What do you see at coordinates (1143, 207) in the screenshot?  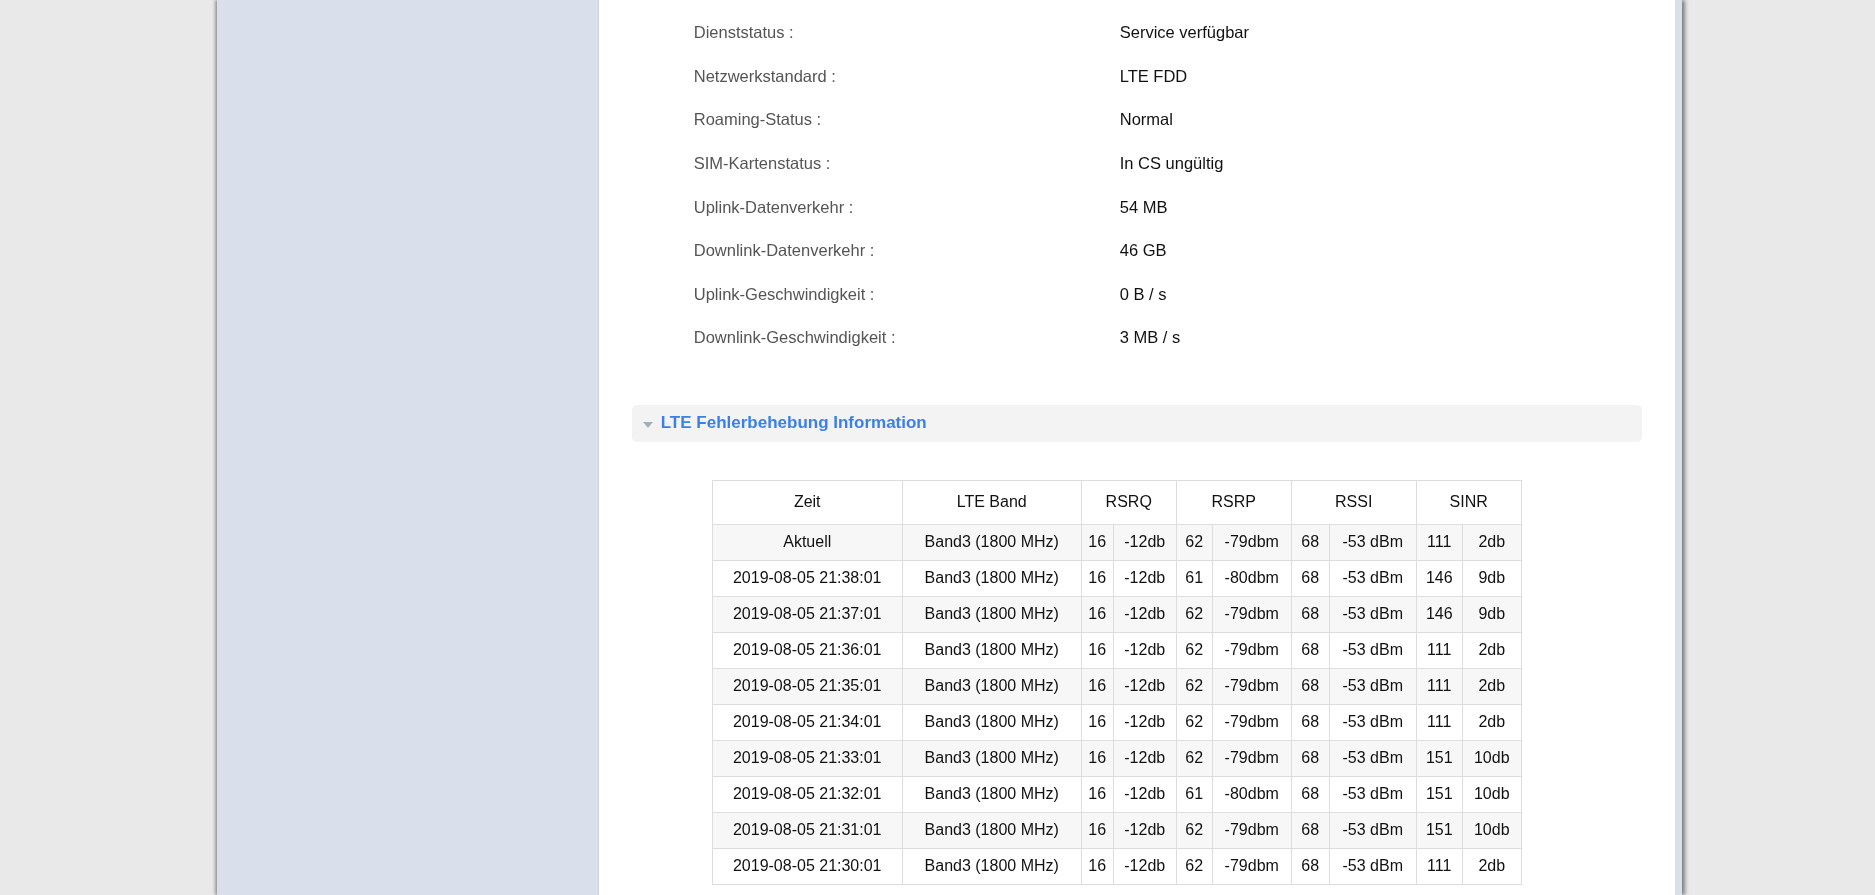 I see `field-value: 54 MB` at bounding box center [1143, 207].